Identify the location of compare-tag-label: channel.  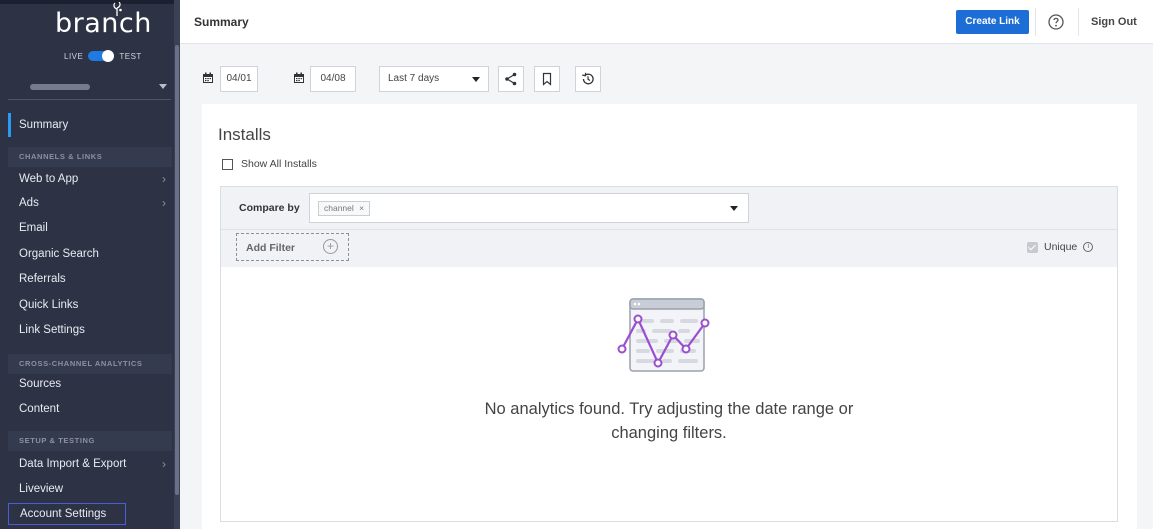
(339, 208).